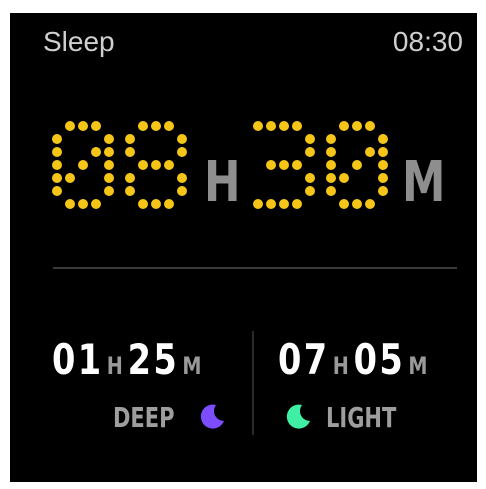 This screenshot has width=486, height=489. Describe the element at coordinates (361, 417) in the screenshot. I see `light-label: LIGHT` at that location.